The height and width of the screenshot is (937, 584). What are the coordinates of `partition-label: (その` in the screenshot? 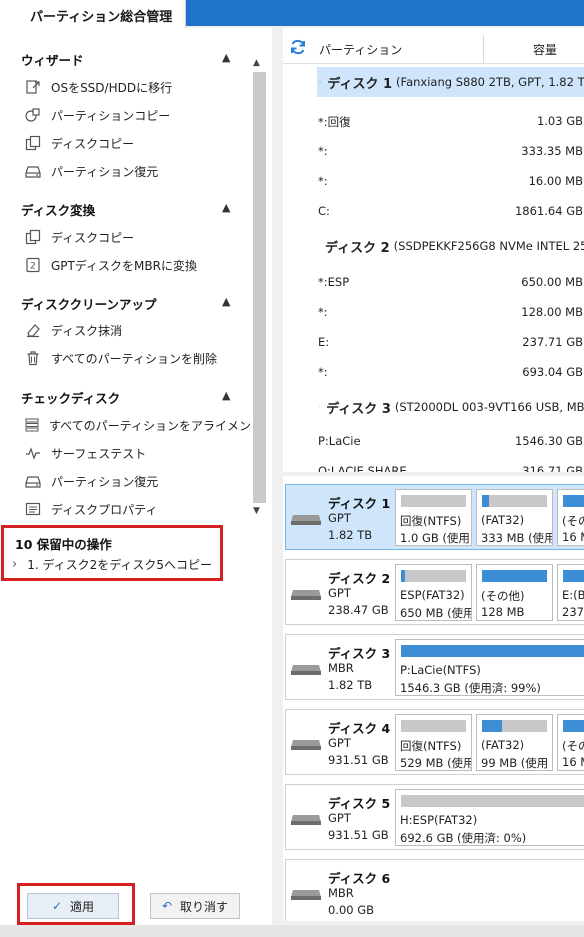 It's located at (573, 746).